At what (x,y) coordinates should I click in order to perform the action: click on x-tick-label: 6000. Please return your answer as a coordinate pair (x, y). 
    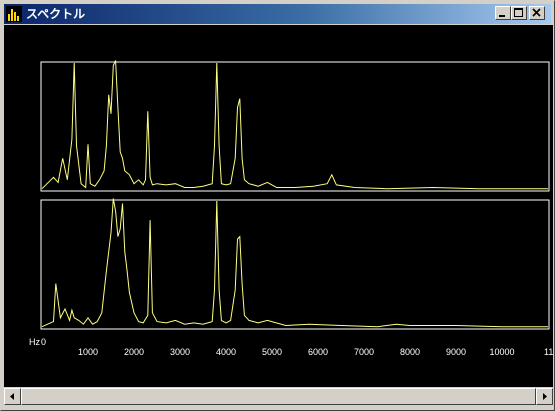
    Looking at the image, I should click on (318, 352).